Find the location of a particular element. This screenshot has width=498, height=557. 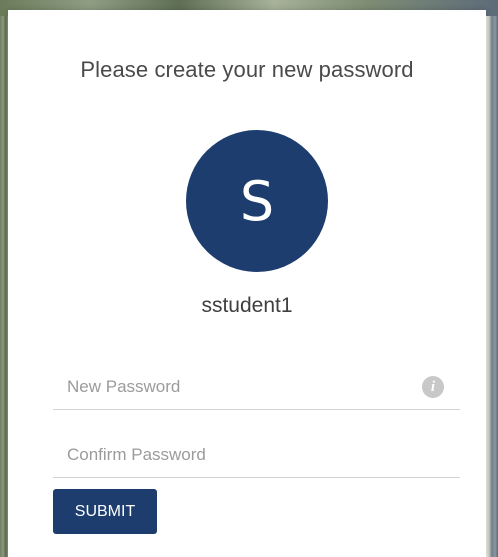

username-label: sstudent1 is located at coordinates (247, 305).